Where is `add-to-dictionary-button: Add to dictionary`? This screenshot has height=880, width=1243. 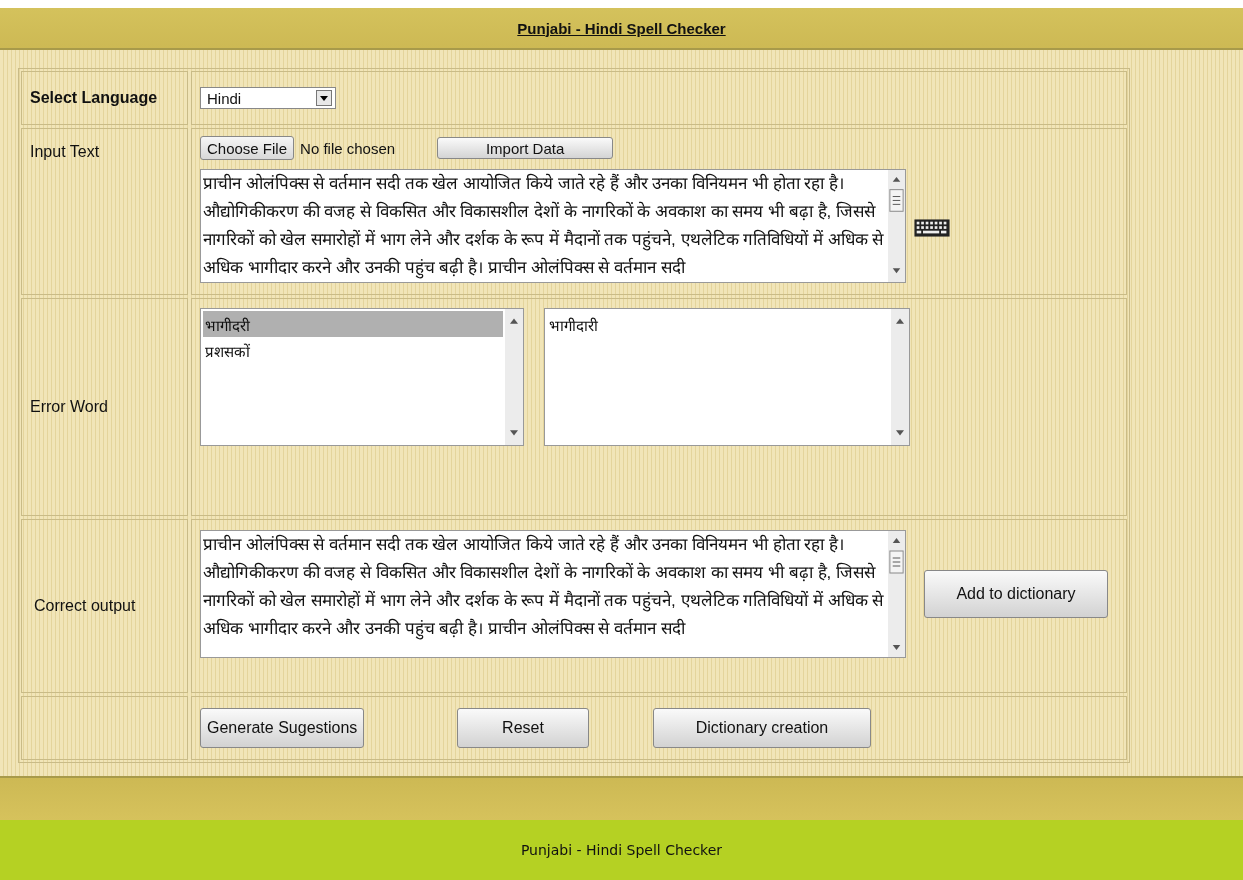
add-to-dictionary-button: Add to dictionary is located at coordinates (1016, 594).